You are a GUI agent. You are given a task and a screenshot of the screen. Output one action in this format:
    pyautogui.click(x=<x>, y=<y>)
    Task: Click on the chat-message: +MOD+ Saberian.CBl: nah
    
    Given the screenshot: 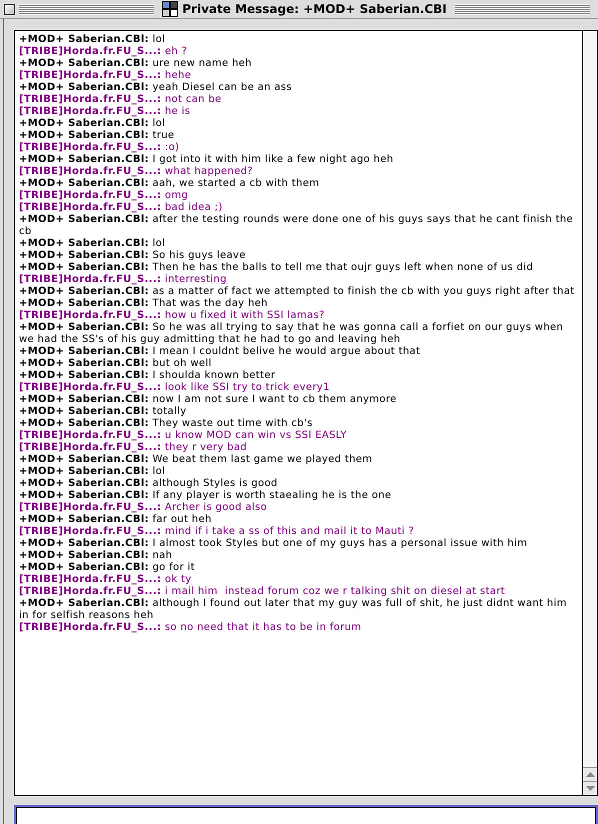 What is the action you would take?
    pyautogui.click(x=96, y=556)
    